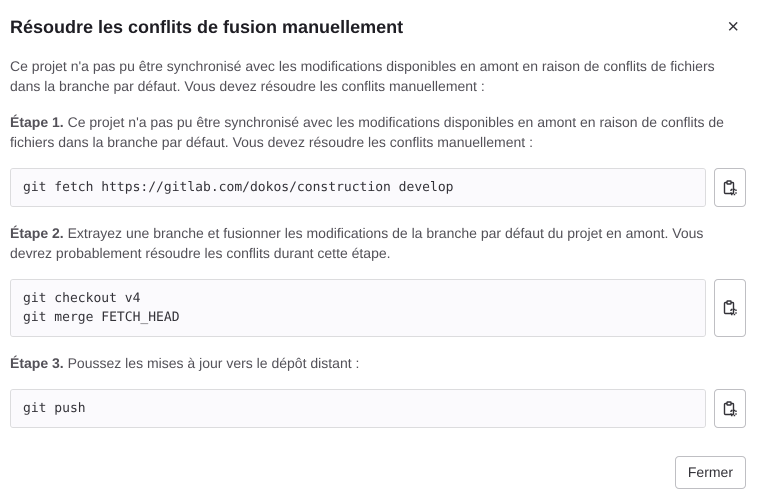 This screenshot has height=489, width=759. I want to click on code-block: git checkout v4 git merge FETCH_HEAD, so click(358, 308).